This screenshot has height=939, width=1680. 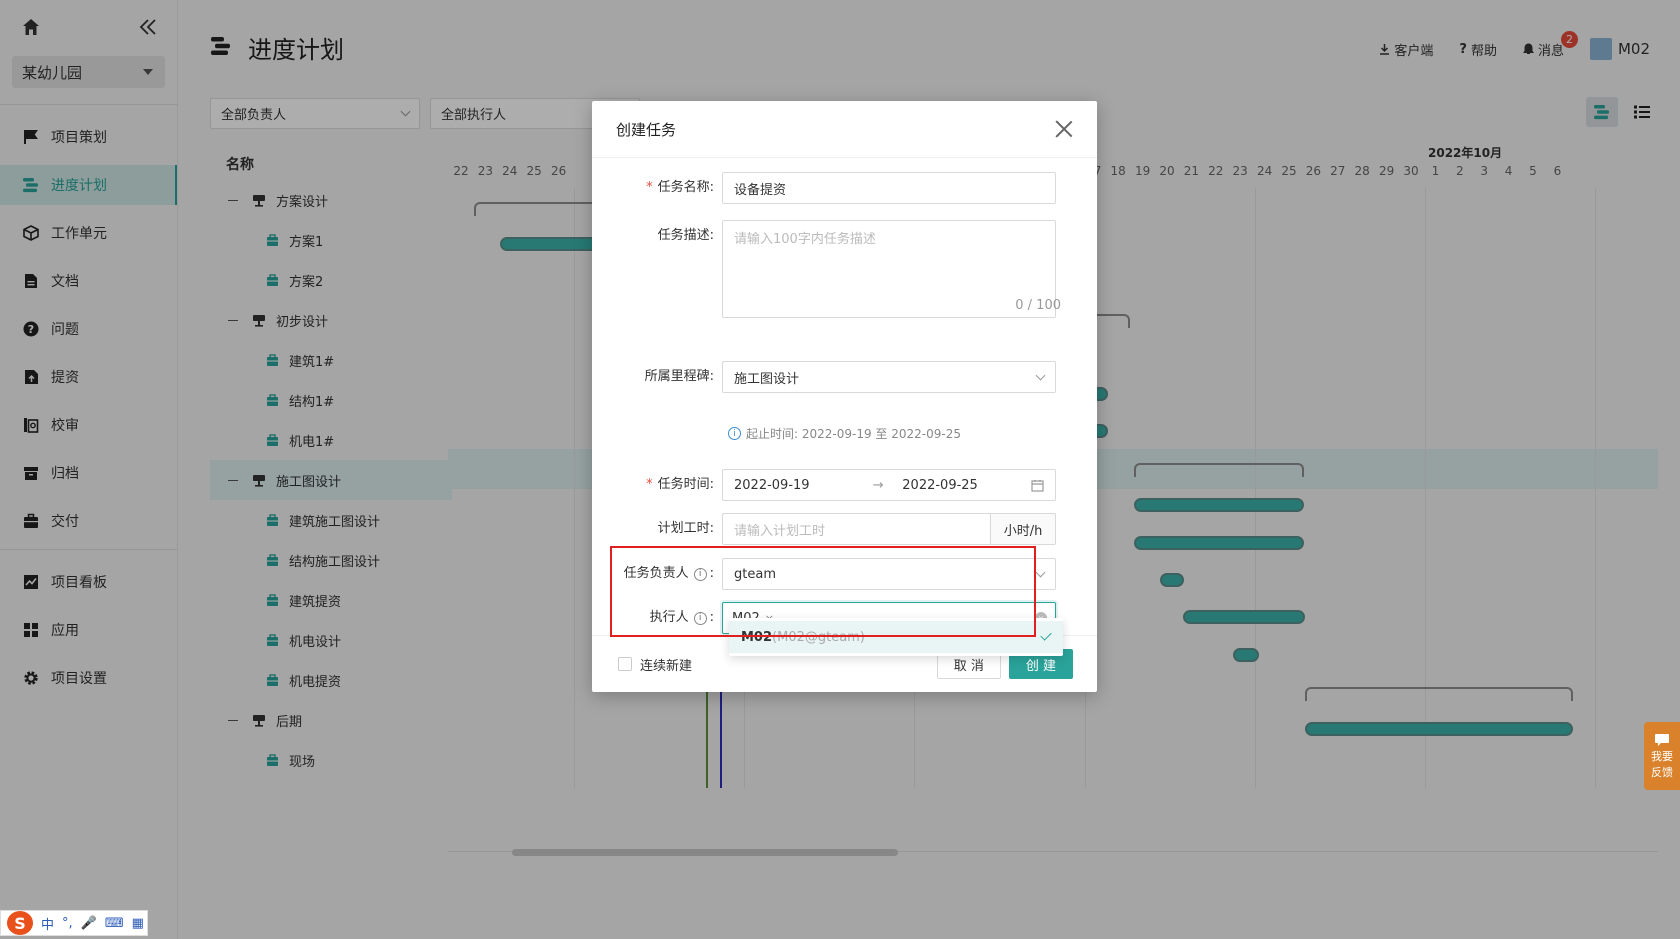 I want to click on range-arrow-icon: →, so click(x=878, y=485).